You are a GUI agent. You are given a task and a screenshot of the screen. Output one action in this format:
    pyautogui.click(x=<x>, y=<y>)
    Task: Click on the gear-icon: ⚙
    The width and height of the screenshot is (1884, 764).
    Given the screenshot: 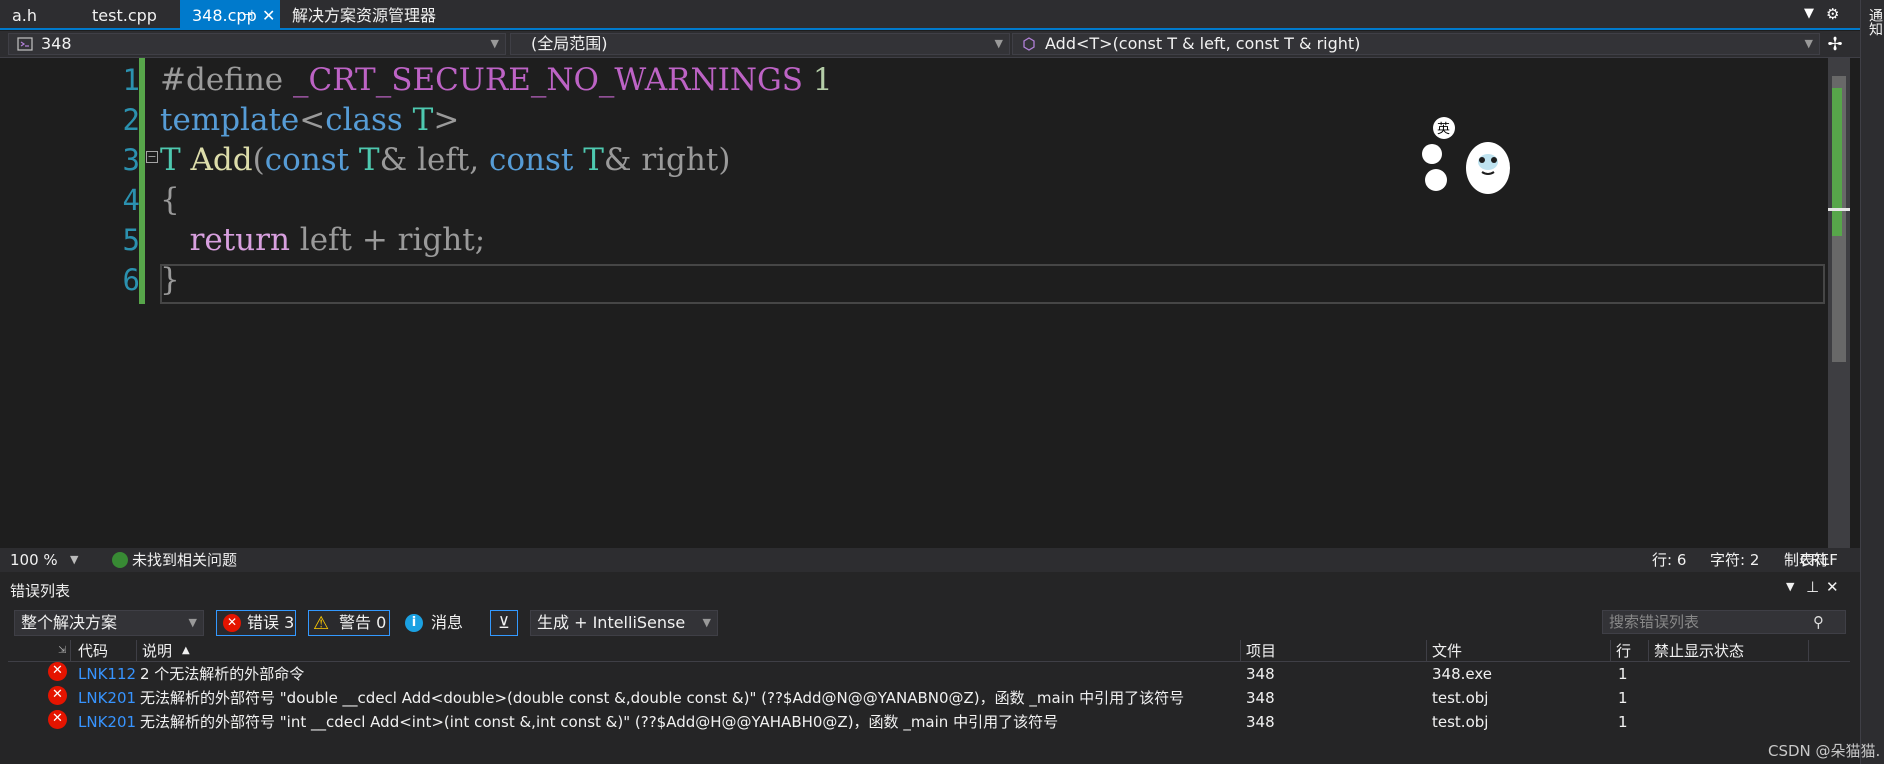 What is the action you would take?
    pyautogui.click(x=1832, y=14)
    